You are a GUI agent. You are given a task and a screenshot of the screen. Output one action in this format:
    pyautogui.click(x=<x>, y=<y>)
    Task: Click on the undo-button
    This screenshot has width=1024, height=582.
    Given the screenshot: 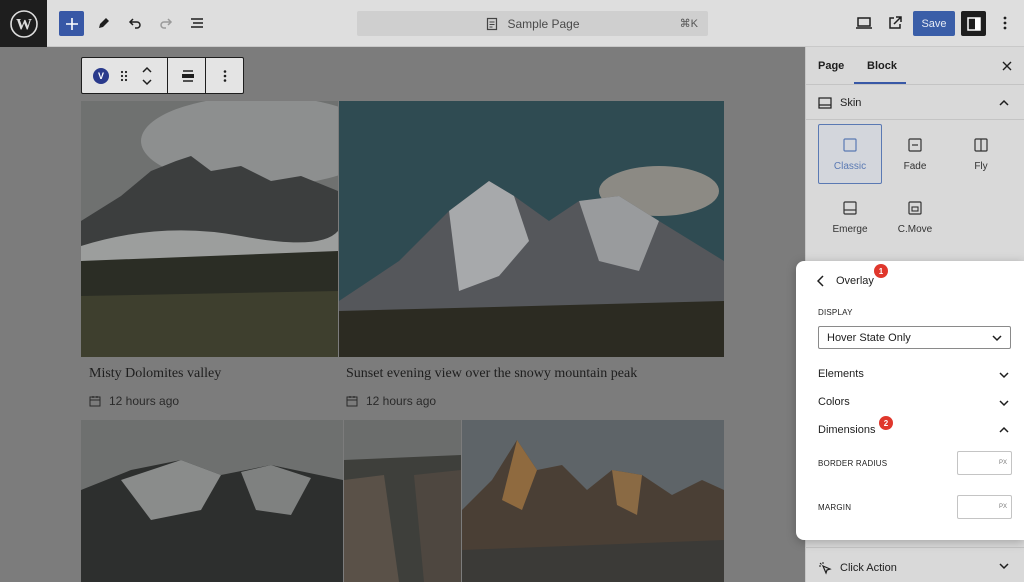 What is the action you would take?
    pyautogui.click(x=135, y=23)
    